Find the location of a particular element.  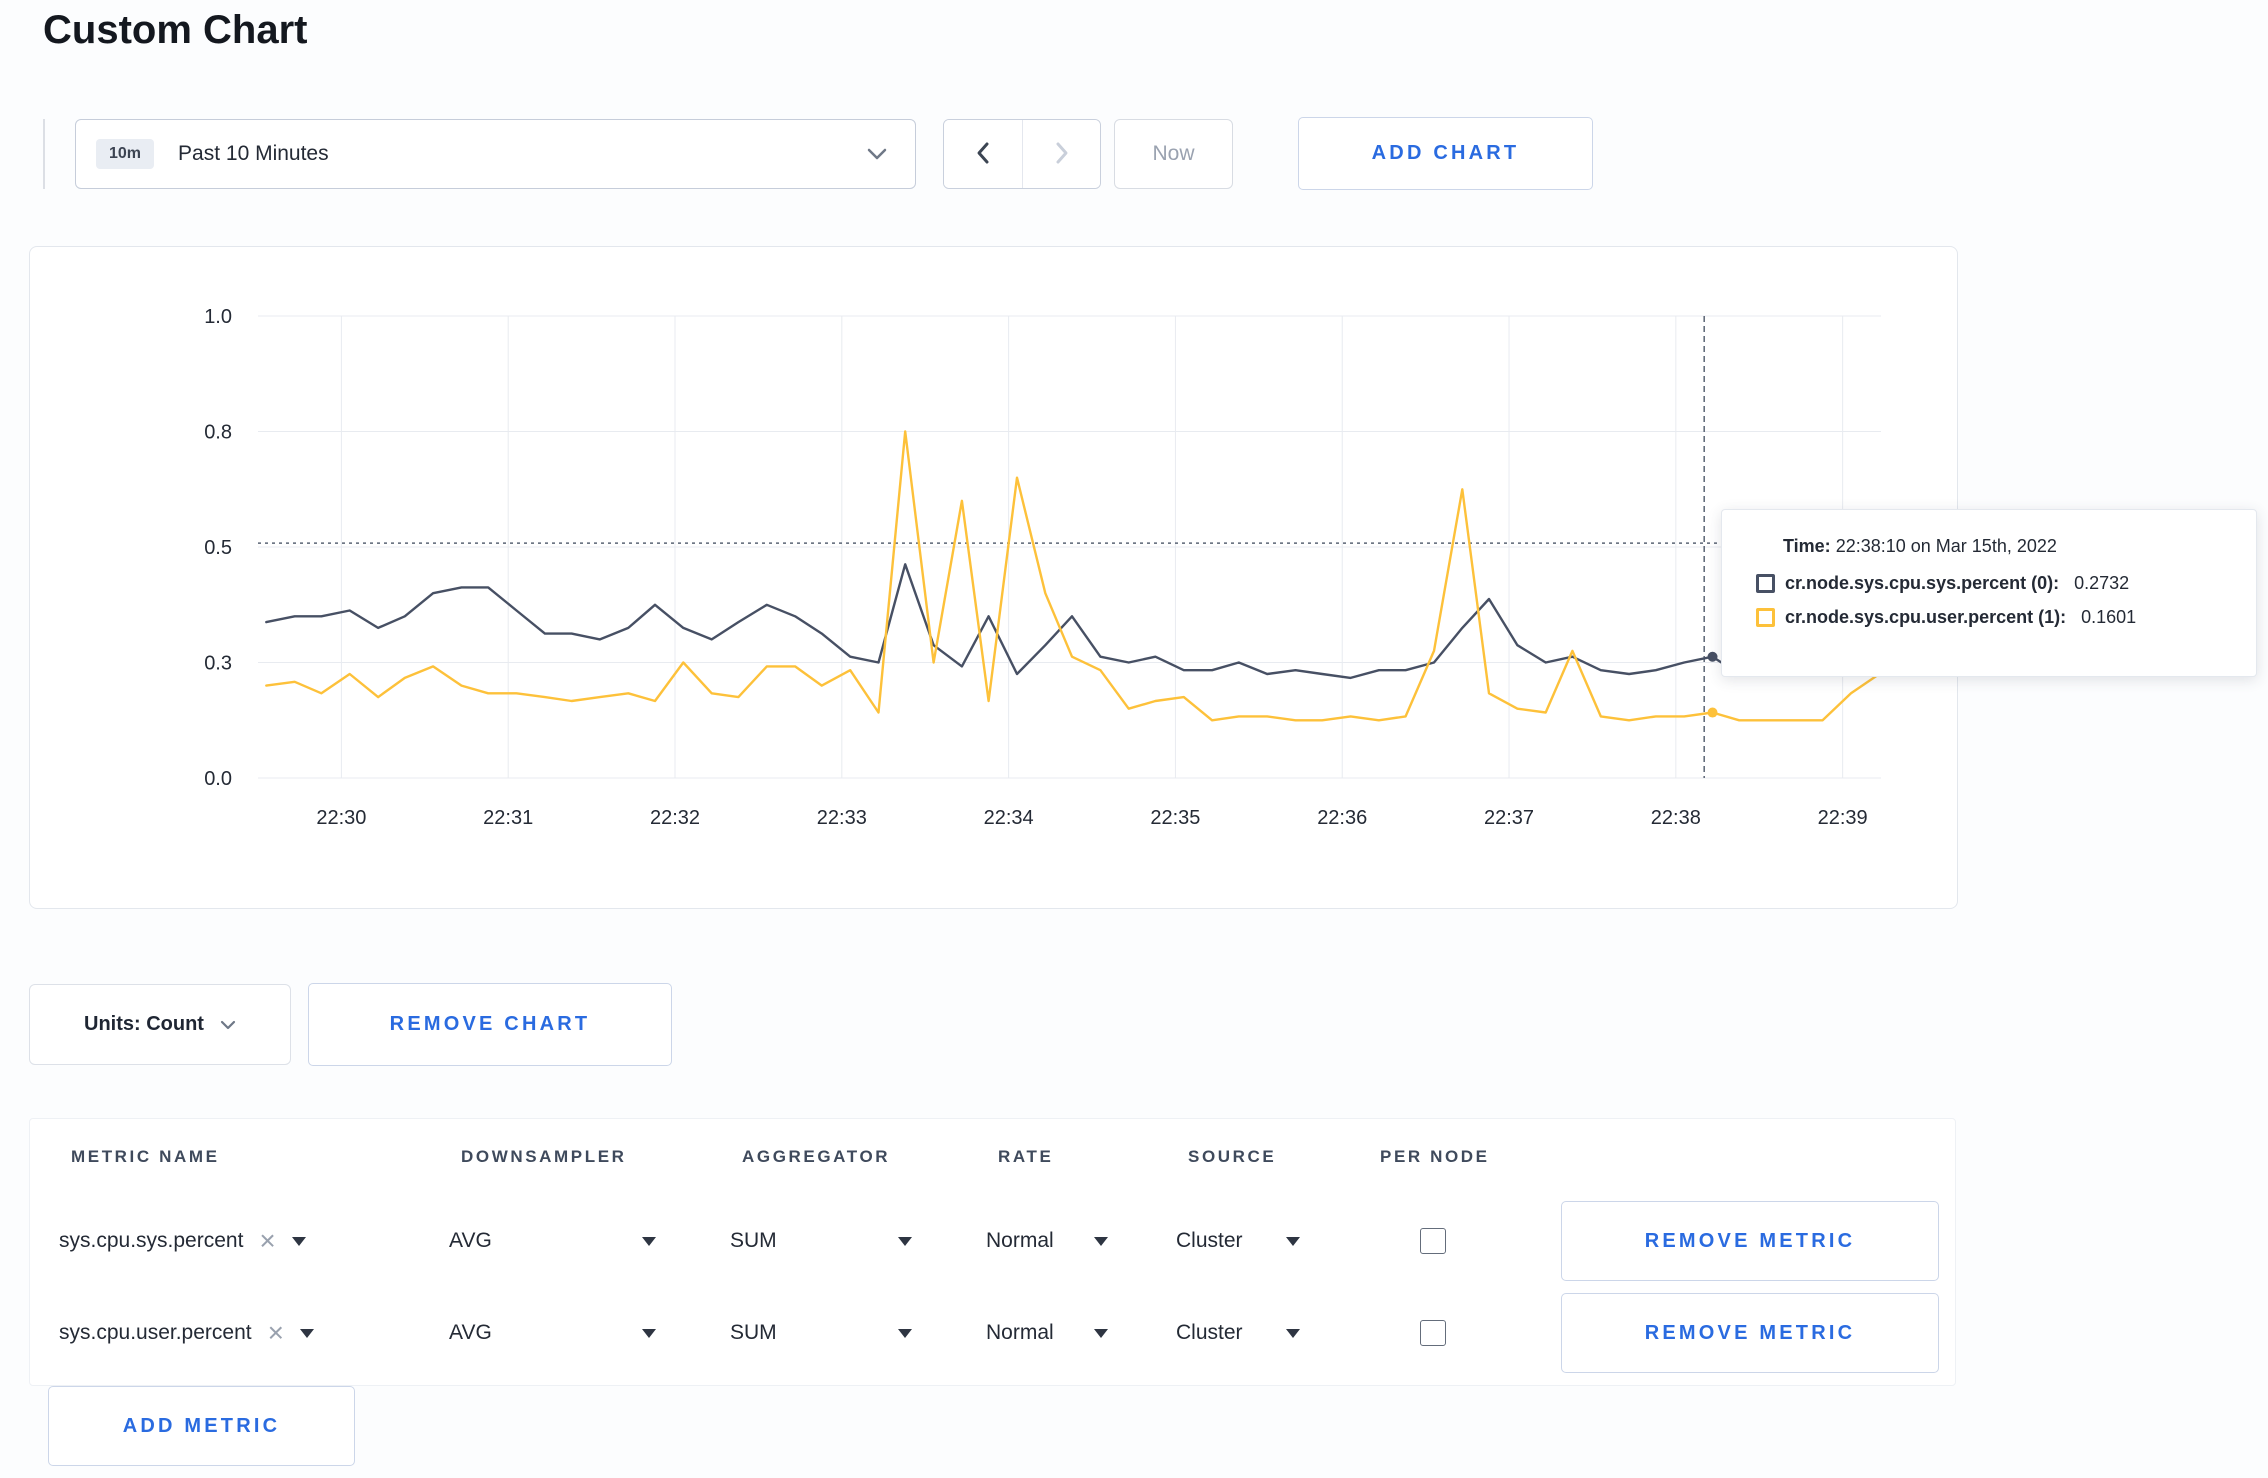

page-title: Custom Chart is located at coordinates (175, 30).